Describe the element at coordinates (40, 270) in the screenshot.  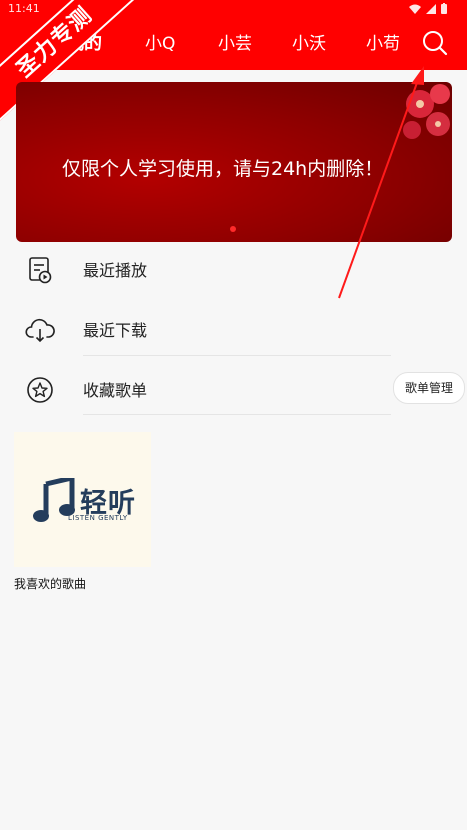
I see `recent-play-icon` at that location.